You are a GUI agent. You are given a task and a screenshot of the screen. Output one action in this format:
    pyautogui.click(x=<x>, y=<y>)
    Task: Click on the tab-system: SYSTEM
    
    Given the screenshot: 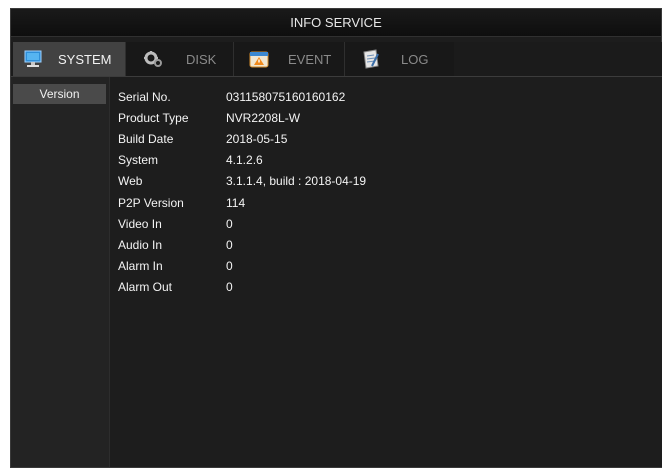 What is the action you would take?
    pyautogui.click(x=69, y=59)
    